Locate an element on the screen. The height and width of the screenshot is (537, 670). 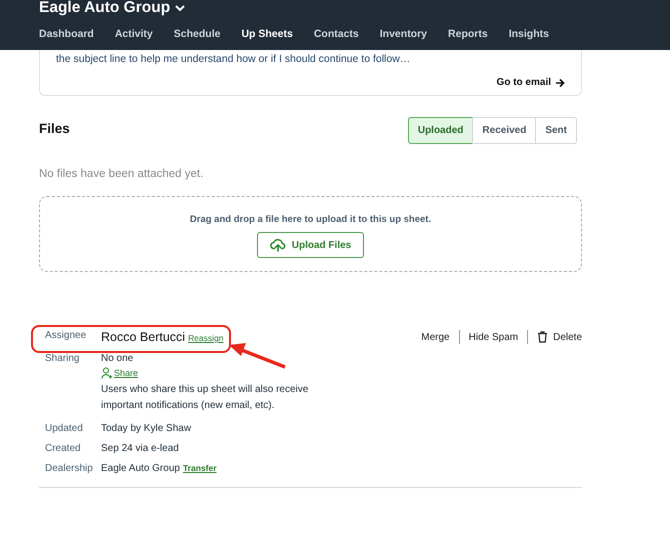
nav-tab: Activity is located at coordinates (133, 34).